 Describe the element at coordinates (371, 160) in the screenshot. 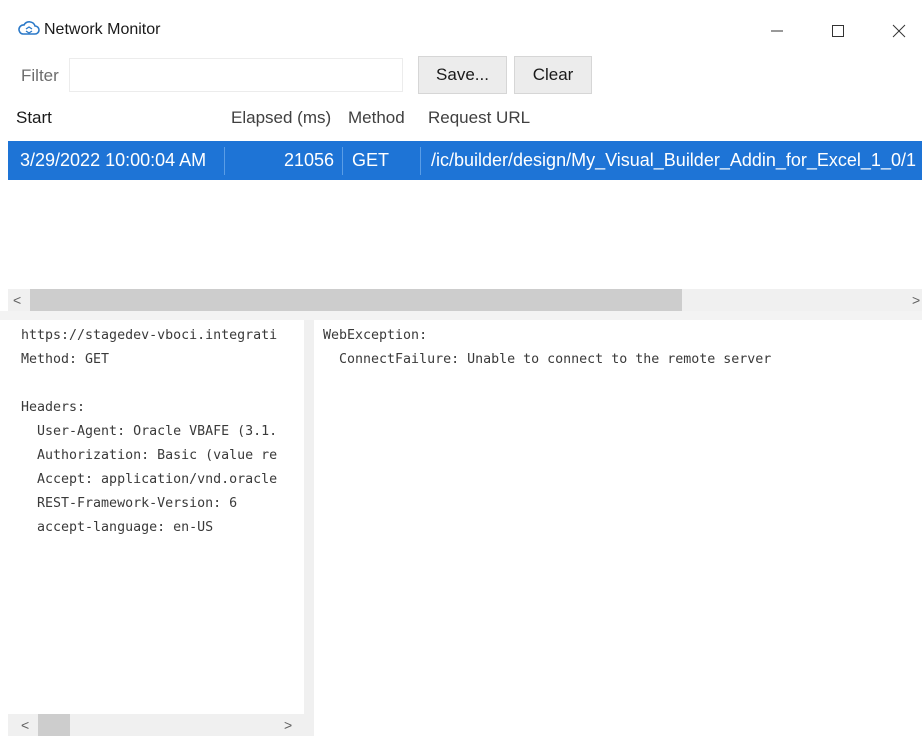

I see `cell-method: GET` at that location.